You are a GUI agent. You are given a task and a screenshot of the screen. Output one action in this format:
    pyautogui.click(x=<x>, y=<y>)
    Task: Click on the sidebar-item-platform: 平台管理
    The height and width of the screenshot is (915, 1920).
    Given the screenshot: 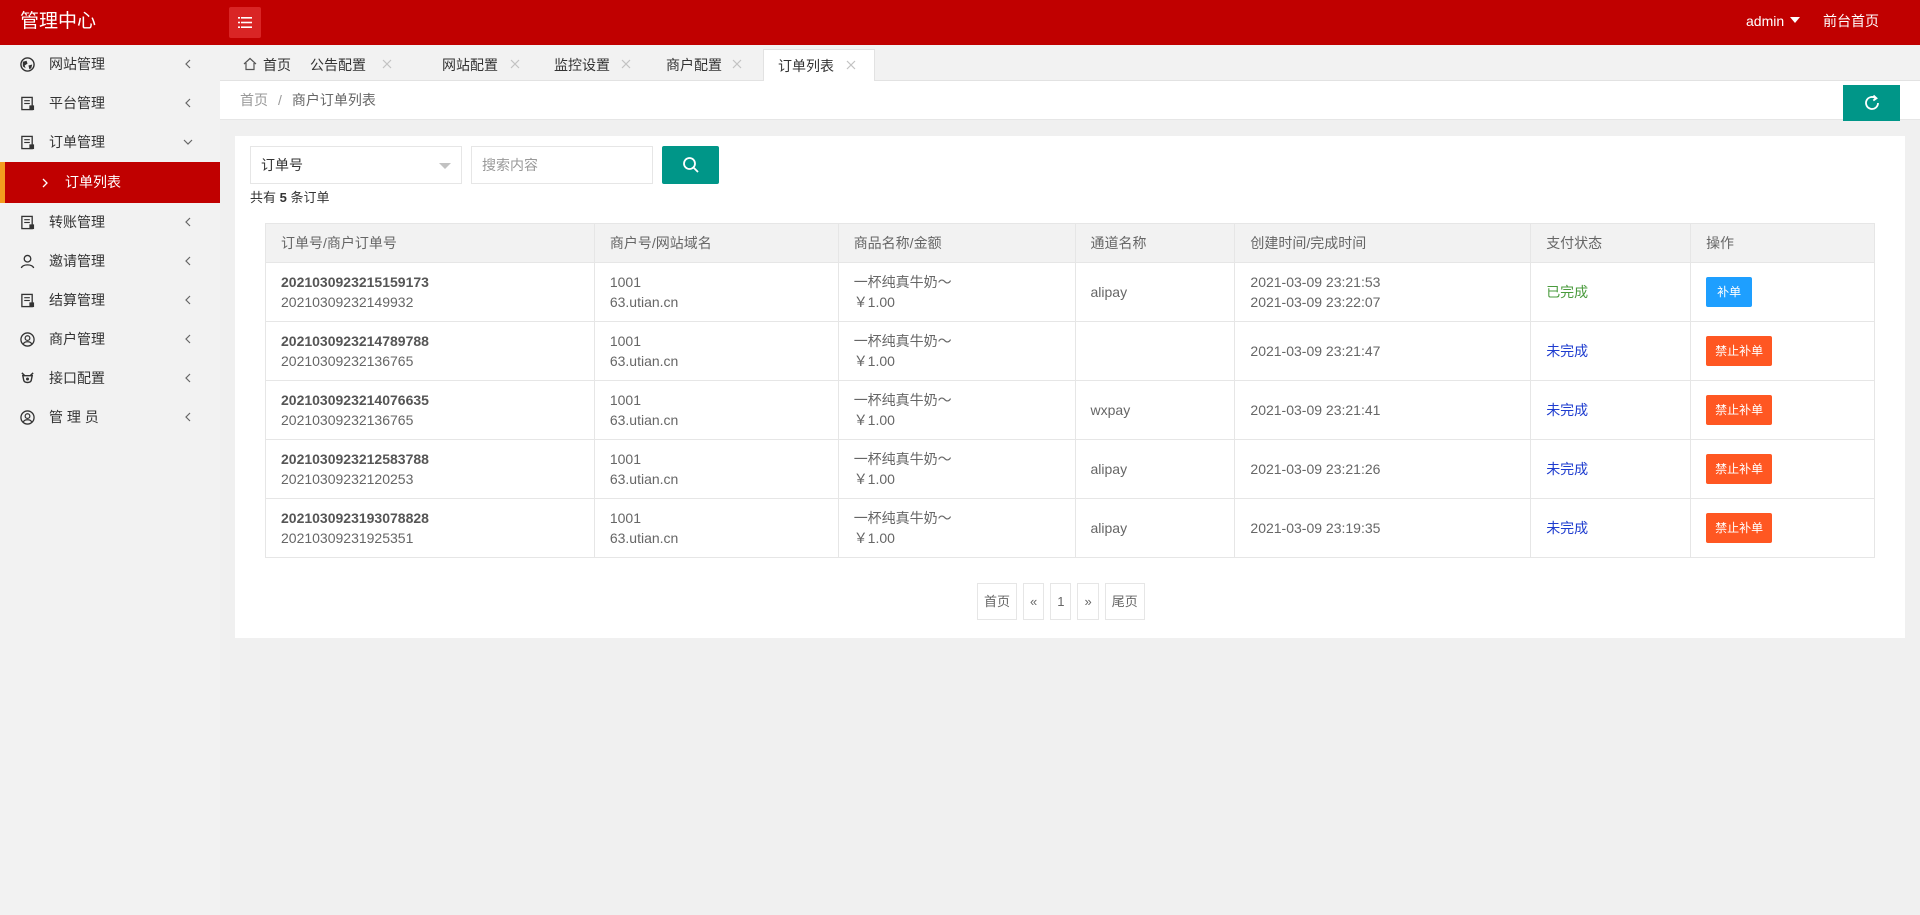 What is the action you would take?
    pyautogui.click(x=110, y=103)
    